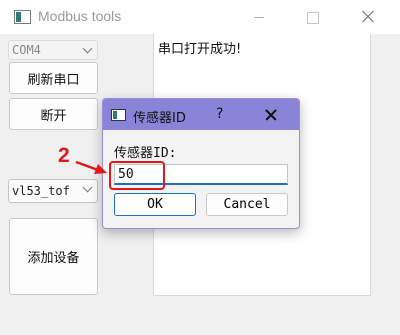 The width and height of the screenshot is (400, 335). I want to click on disconnect-button: 断开, so click(53, 114).